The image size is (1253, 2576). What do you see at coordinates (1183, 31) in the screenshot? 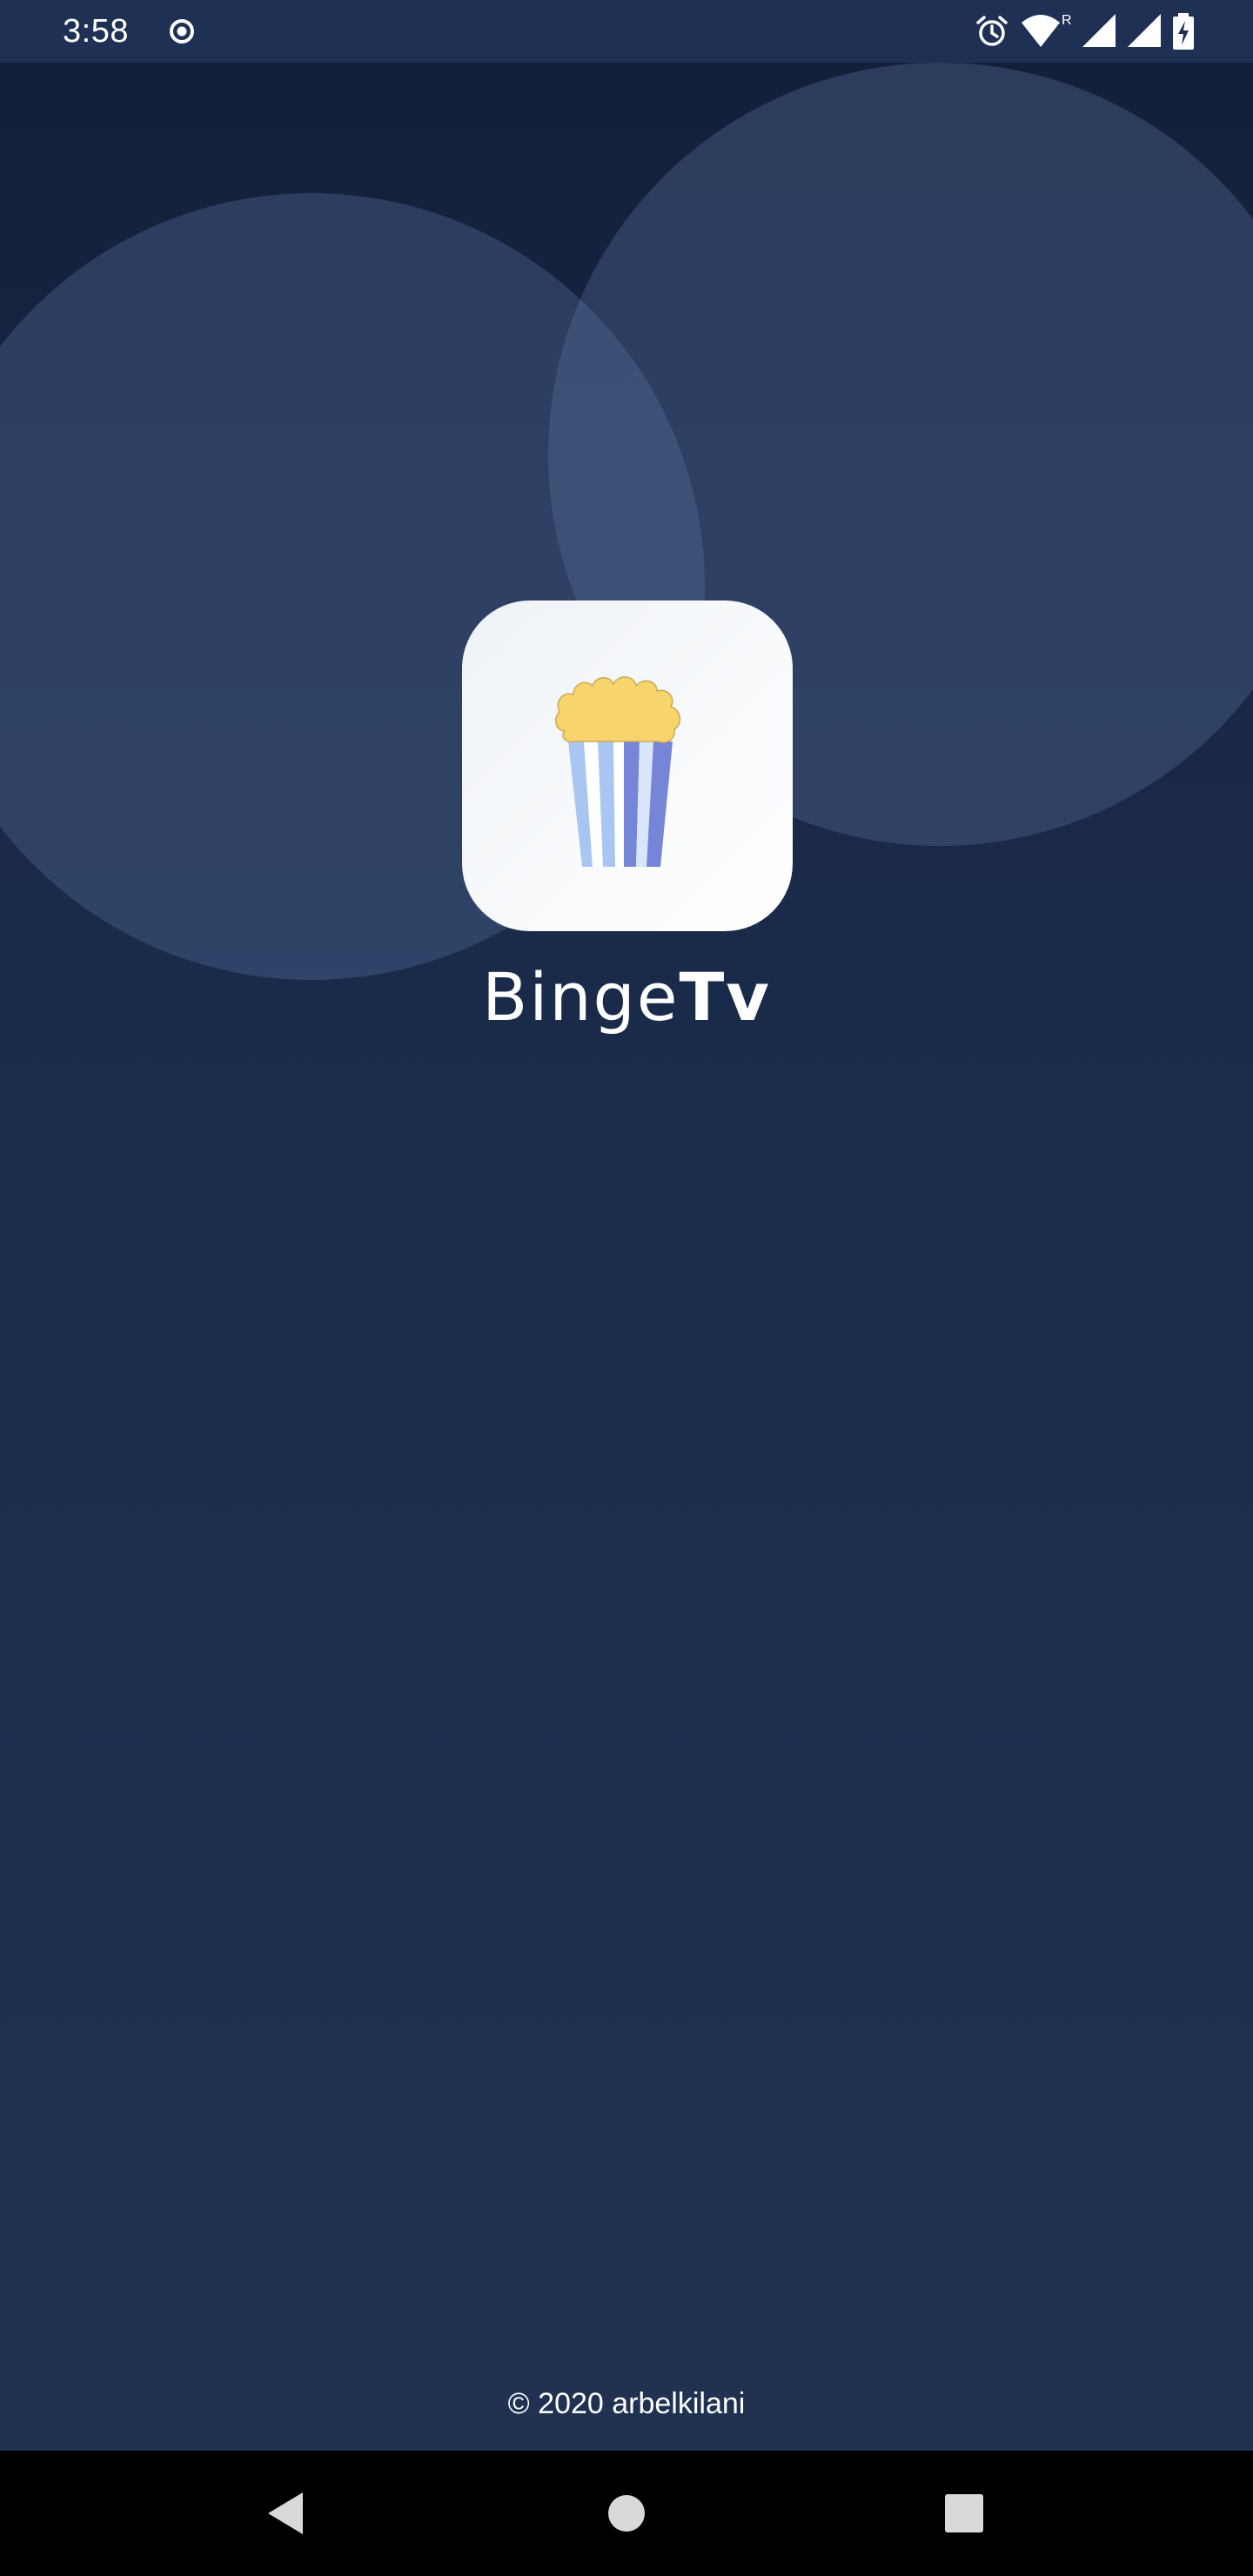
I see `battery-charging-icon` at bounding box center [1183, 31].